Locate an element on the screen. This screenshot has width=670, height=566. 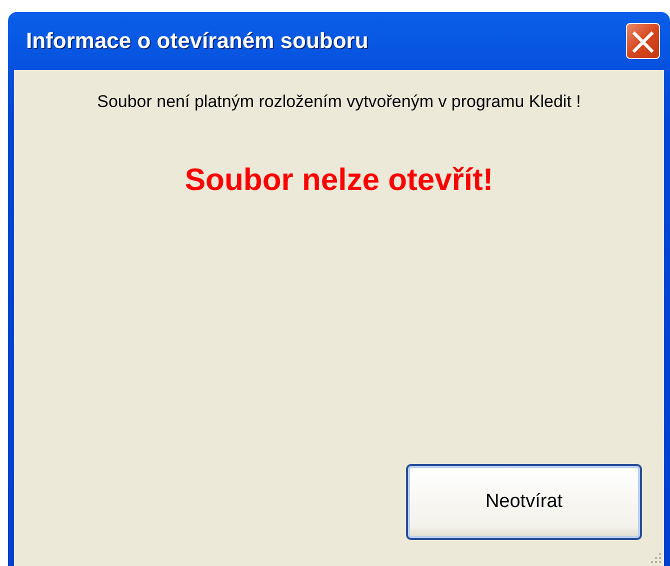
error-text: Soubor nelze otevřít! is located at coordinates (339, 180).